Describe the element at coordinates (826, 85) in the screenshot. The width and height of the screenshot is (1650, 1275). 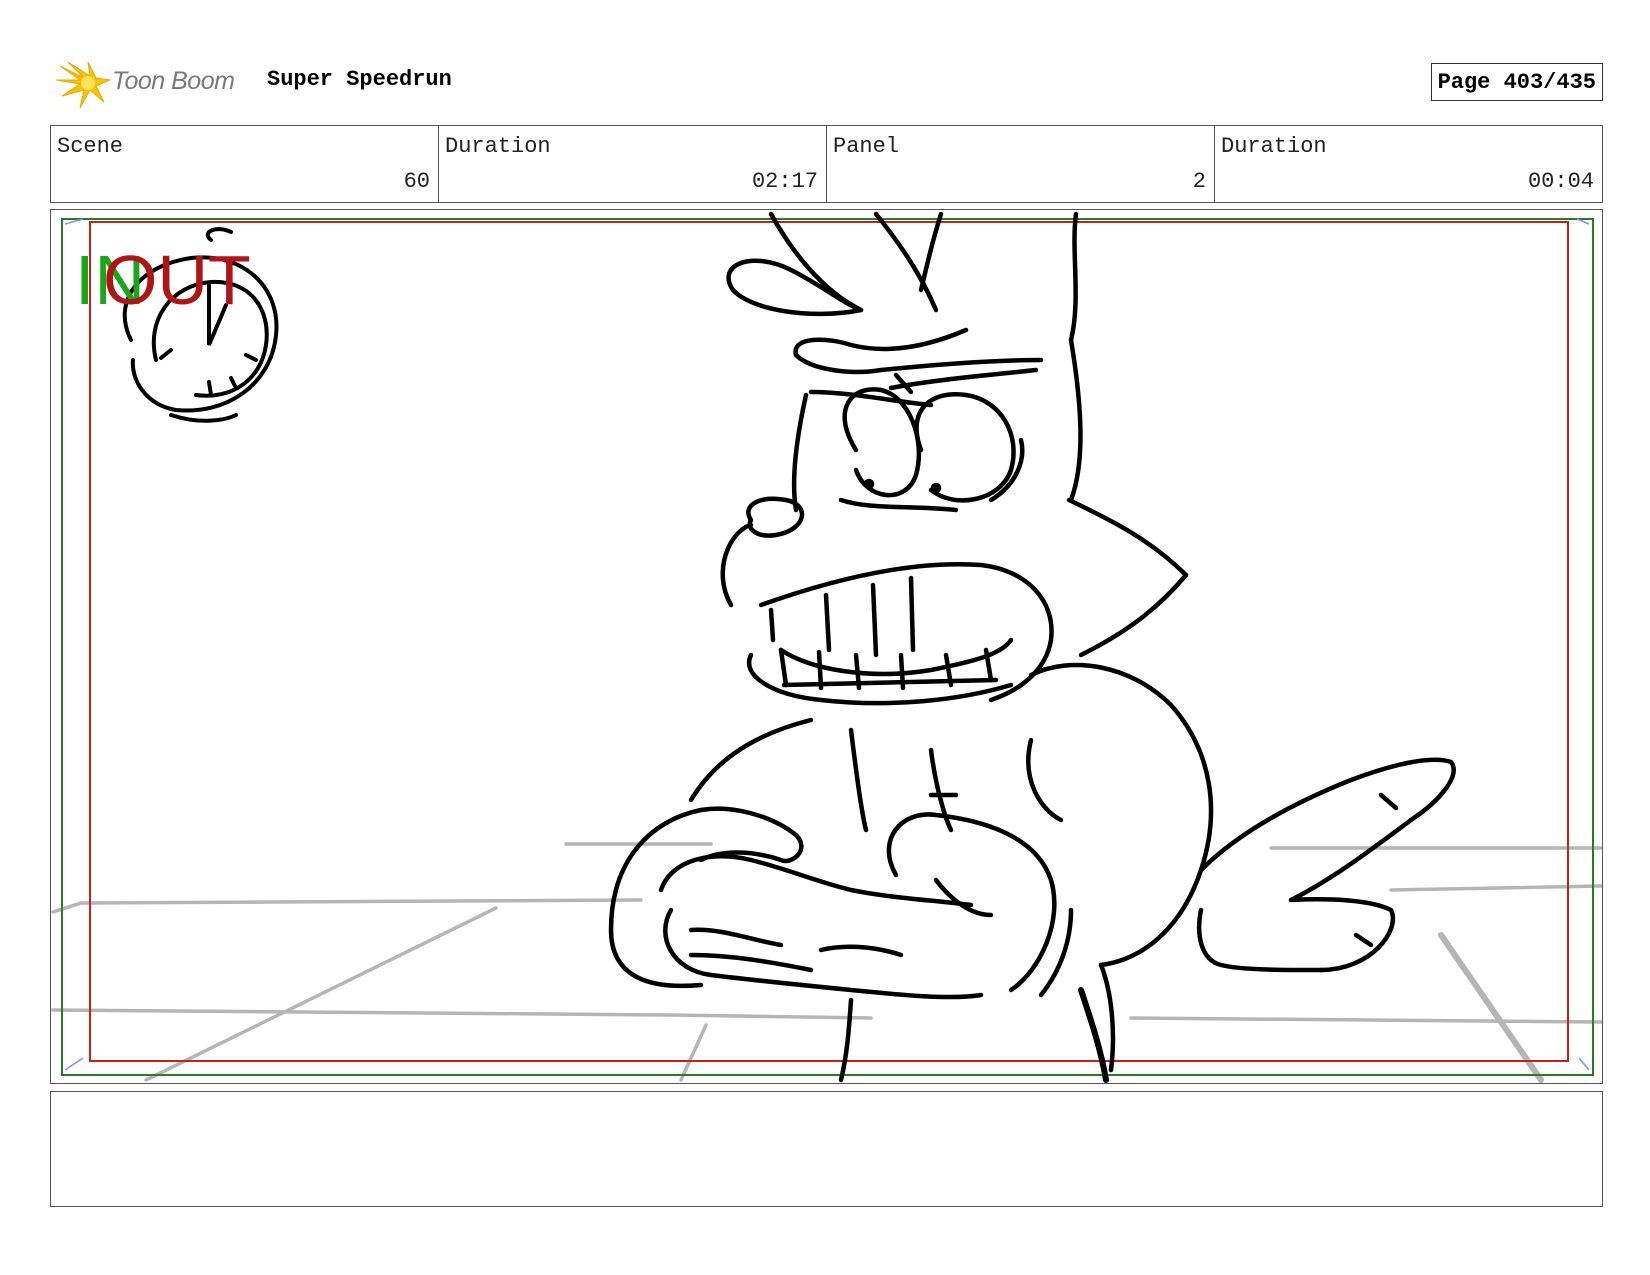
I see `storyboard-header: Toon Boom Super Speedrun Page 403/435` at that location.